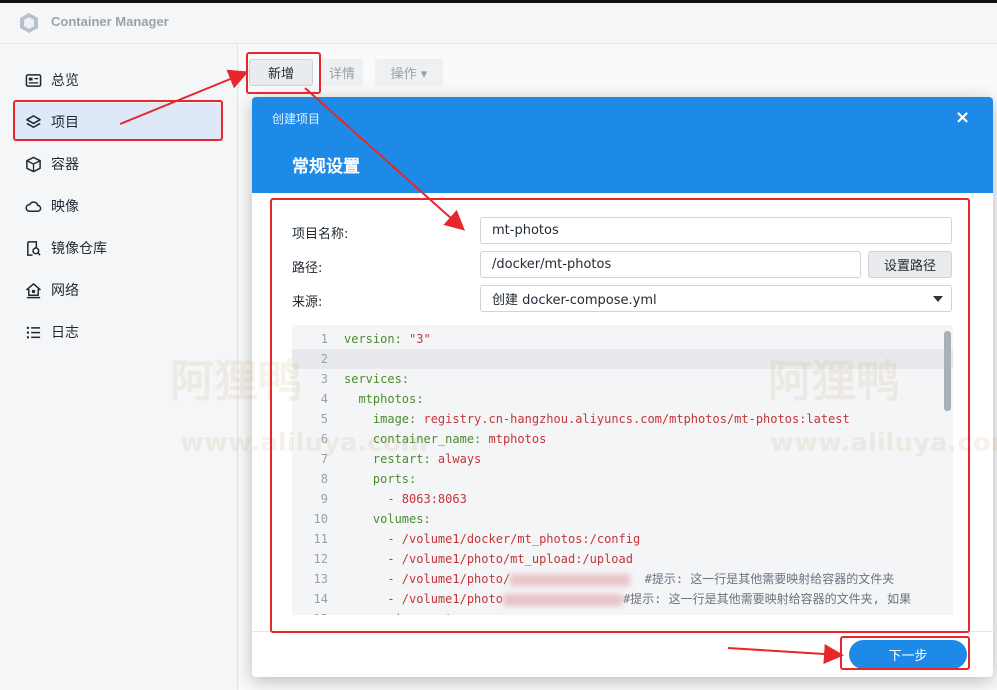  What do you see at coordinates (574, 300) in the screenshot?
I see `source-select-value: 创建 docker-compose.yml` at bounding box center [574, 300].